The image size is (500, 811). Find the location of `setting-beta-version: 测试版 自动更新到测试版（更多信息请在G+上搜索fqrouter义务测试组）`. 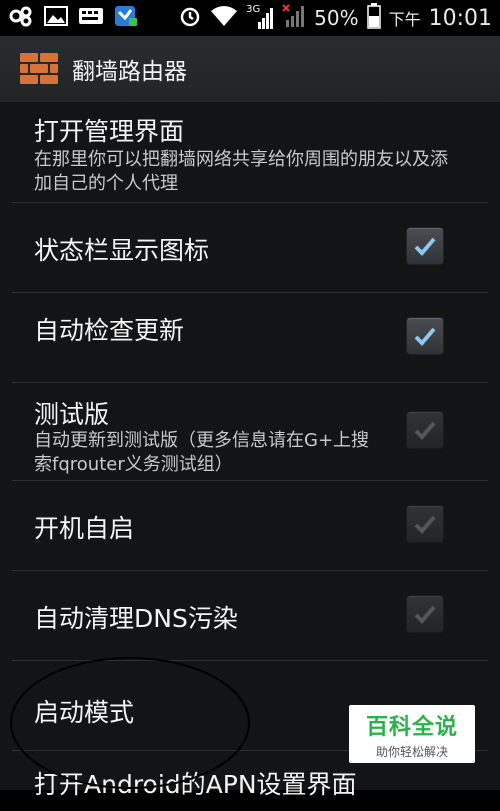

setting-beta-version: 测试版 自动更新到测试版（更多信息请在G+上搜索fqrouter义务测试组） is located at coordinates (250, 431).